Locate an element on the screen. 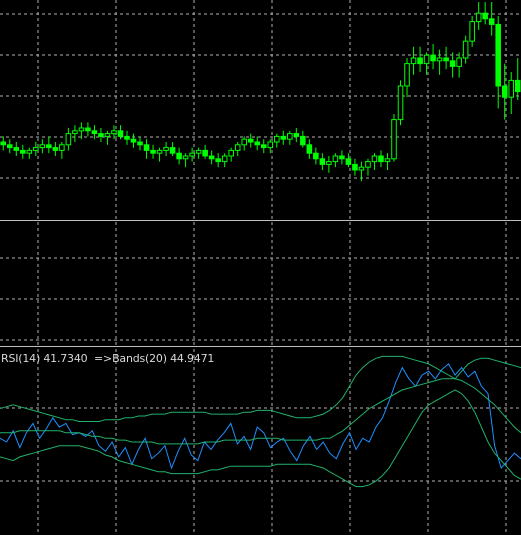 The height and width of the screenshot is (535, 521). pane-separator-bottom is located at coordinates (260, 346).